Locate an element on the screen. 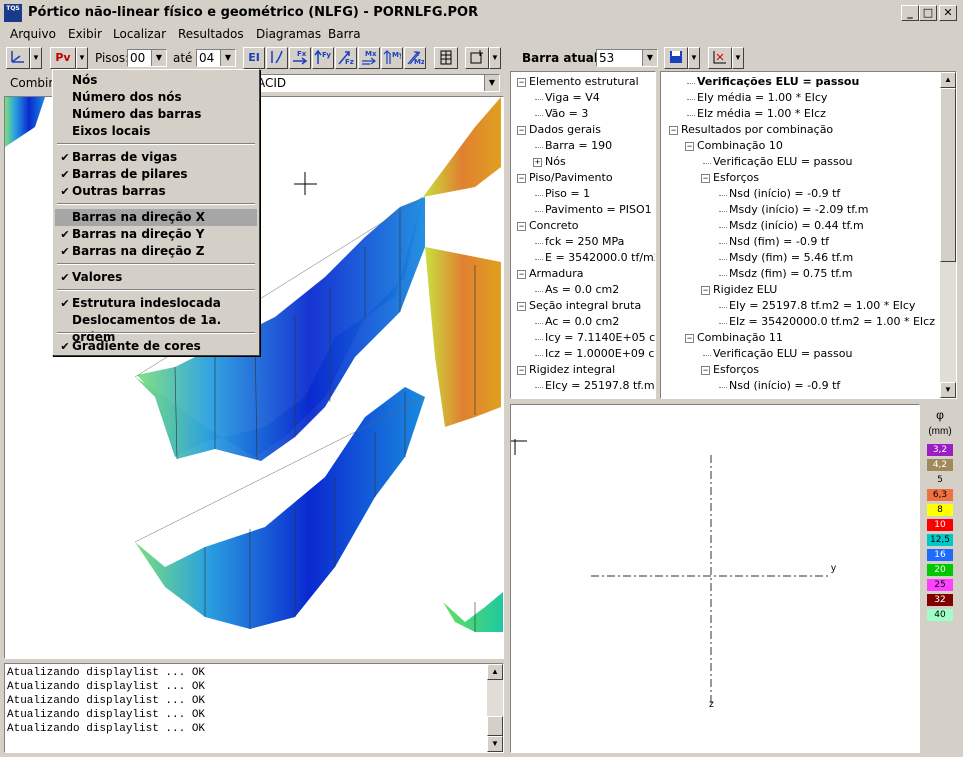  tree-node: Ac = 0.0 cm2 is located at coordinates (582, 321).